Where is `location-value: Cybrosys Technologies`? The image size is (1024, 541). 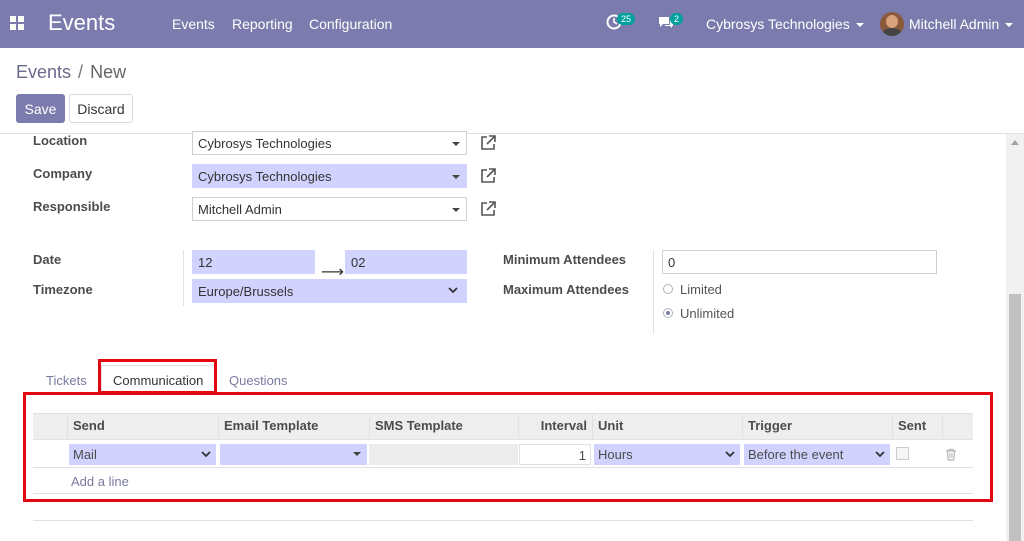 location-value: Cybrosys Technologies is located at coordinates (265, 143).